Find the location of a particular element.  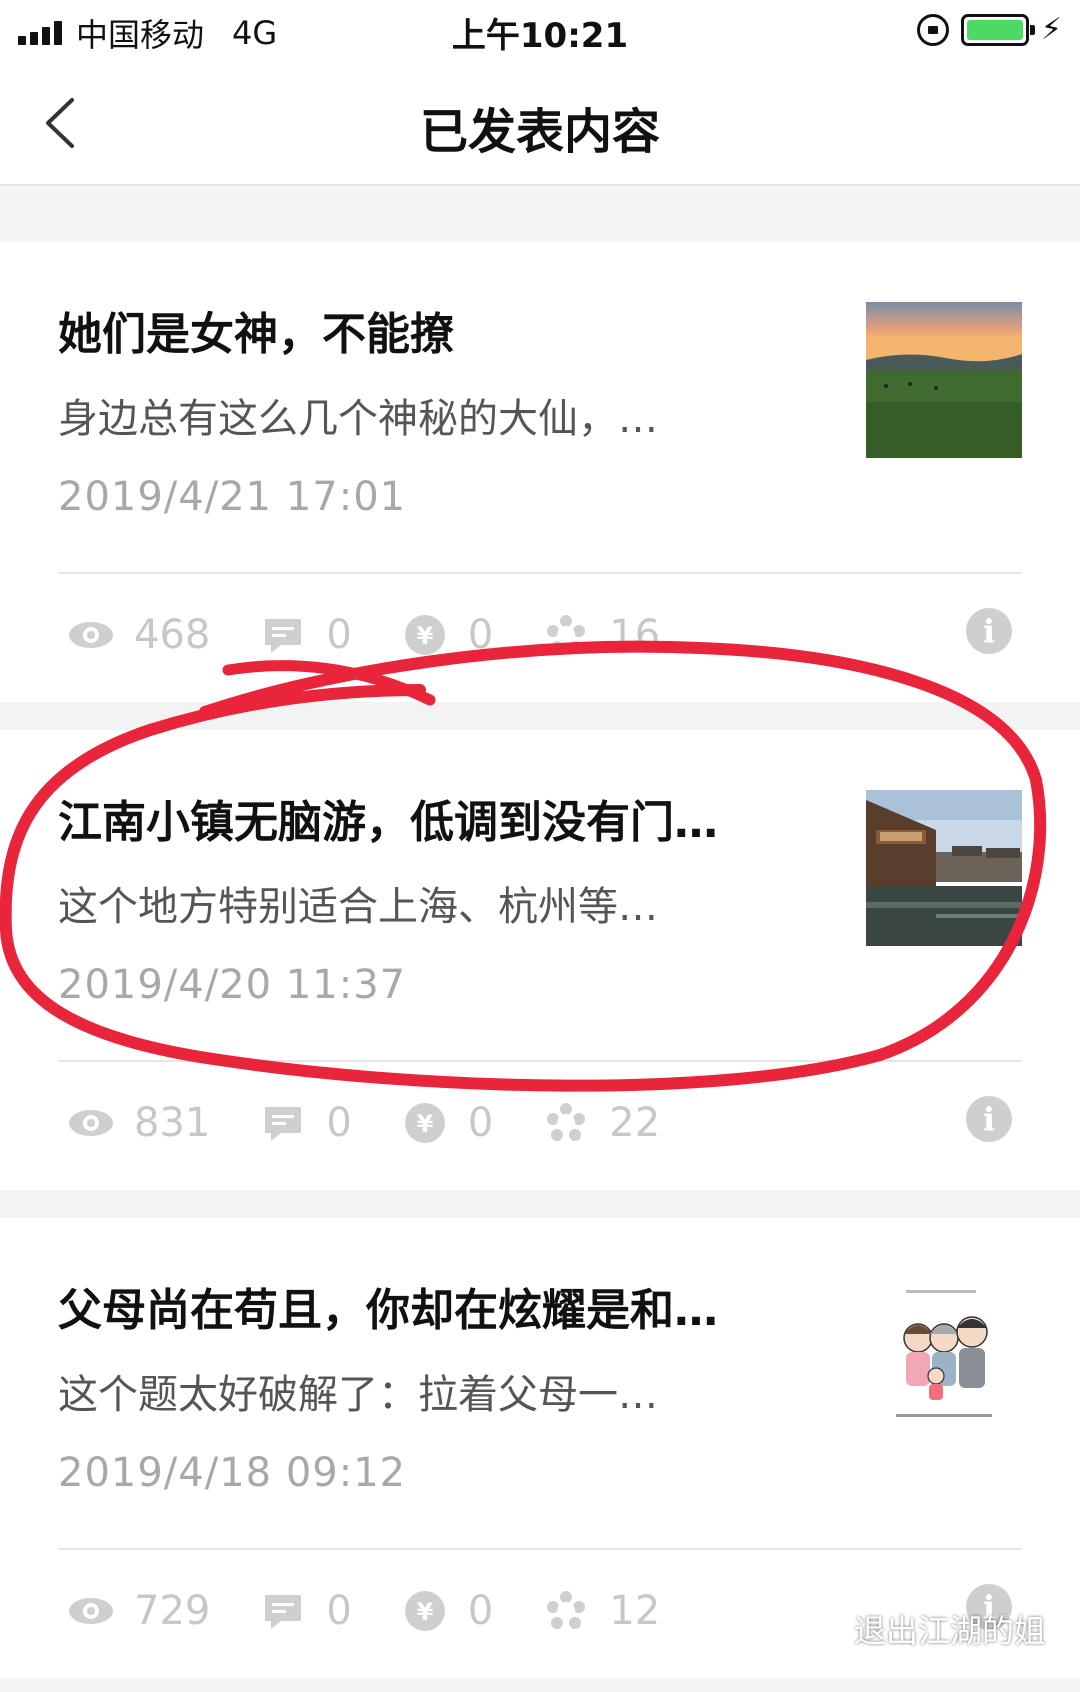

rotation-lock-icon is located at coordinates (932, 29).